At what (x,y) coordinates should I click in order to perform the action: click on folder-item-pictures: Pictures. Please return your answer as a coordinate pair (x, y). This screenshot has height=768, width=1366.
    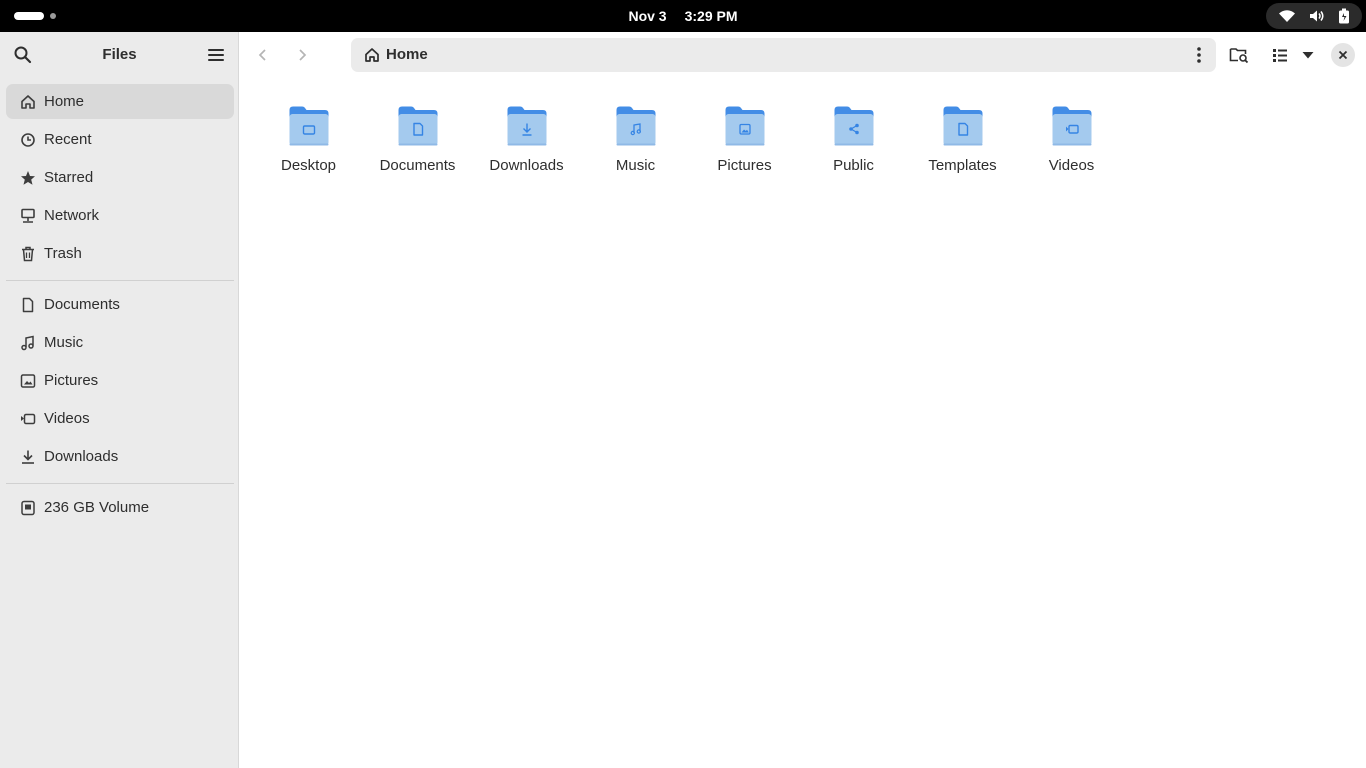
    Looking at the image, I should click on (744, 141).